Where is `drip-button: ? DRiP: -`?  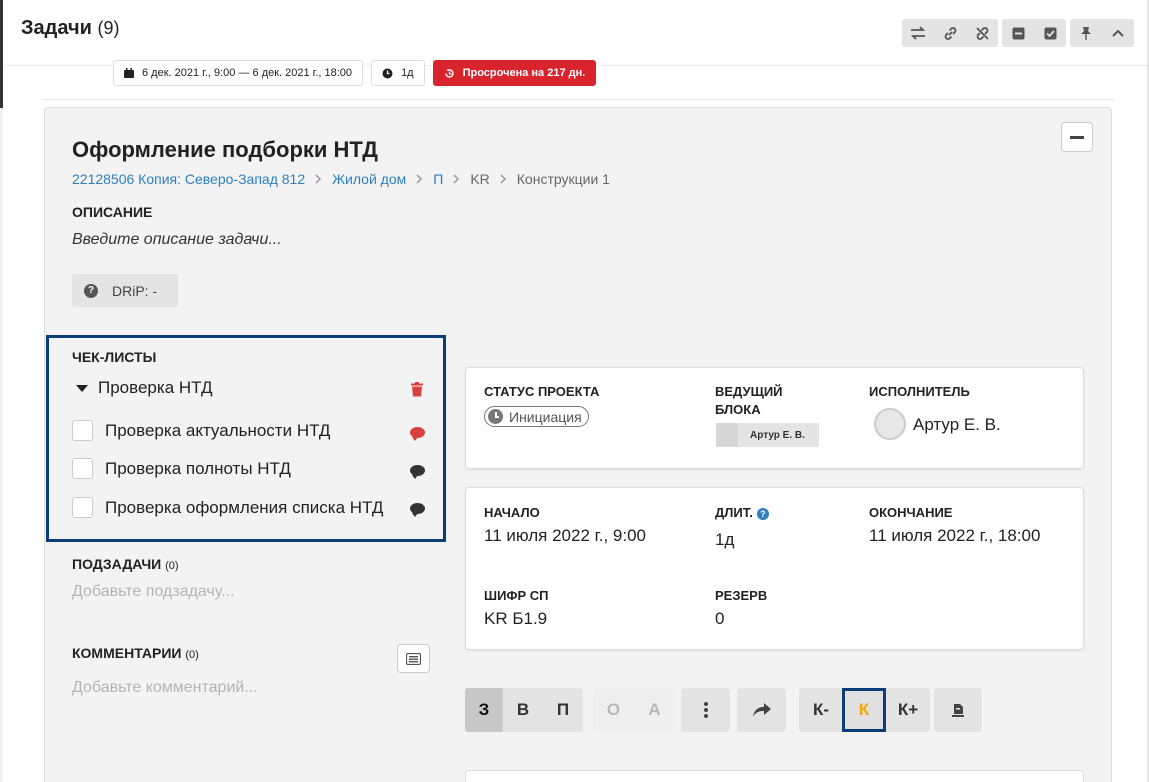
drip-button: ? DRiP: - is located at coordinates (125, 290).